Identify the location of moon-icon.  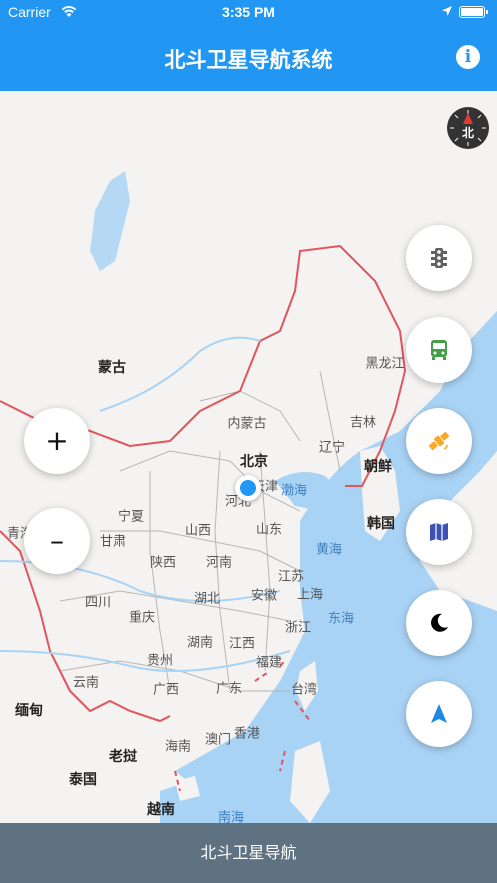
(439, 622).